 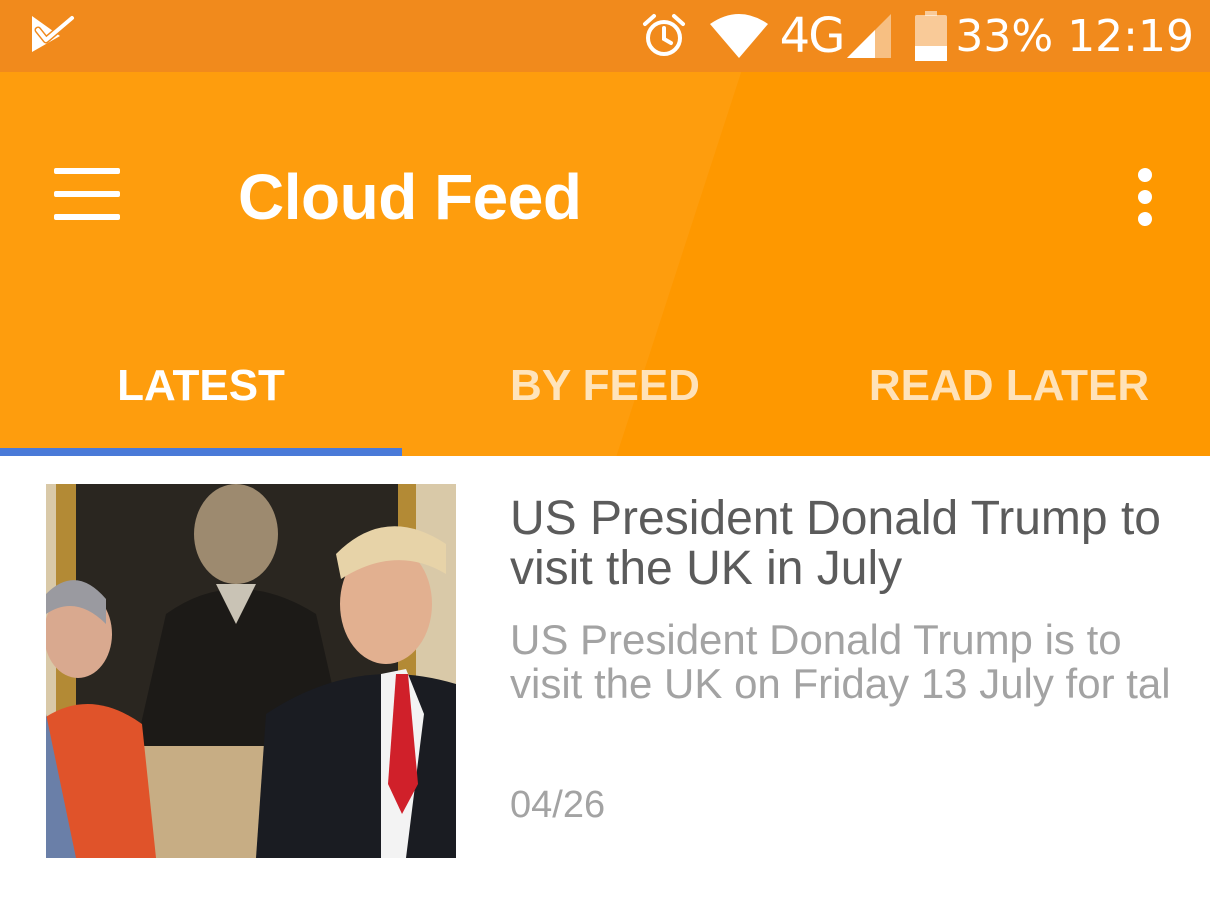 What do you see at coordinates (1009, 386) in the screenshot?
I see `tab-read-later: READ LATER` at bounding box center [1009, 386].